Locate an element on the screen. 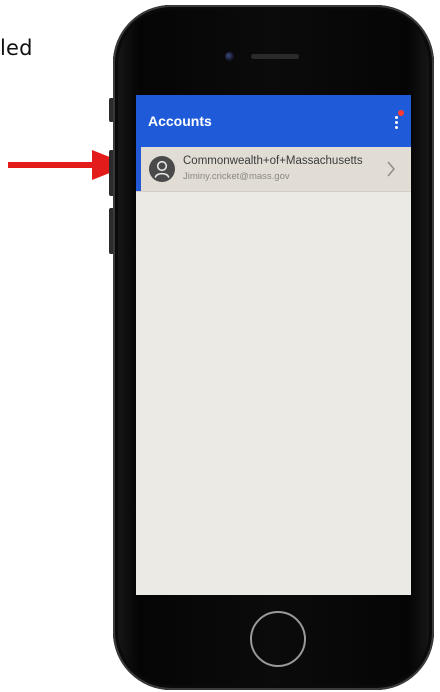 This screenshot has height=692, width=440. app-bar: Accounts is located at coordinates (273, 121).